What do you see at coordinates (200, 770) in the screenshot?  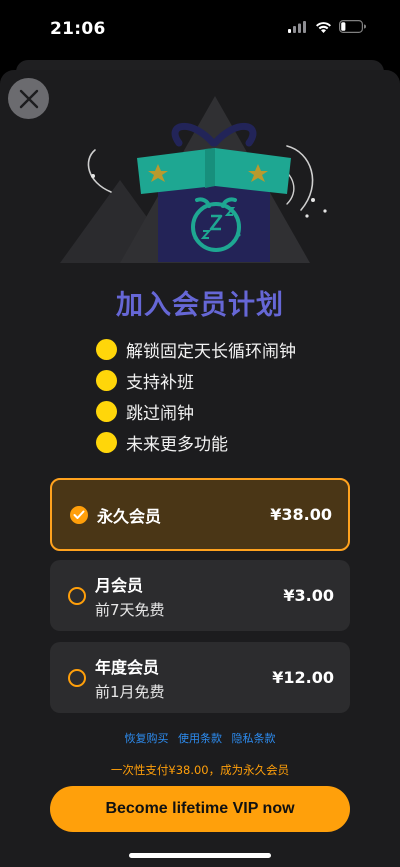 I see `payment-note: 一次性支付¥38.00，成为永久会员` at bounding box center [200, 770].